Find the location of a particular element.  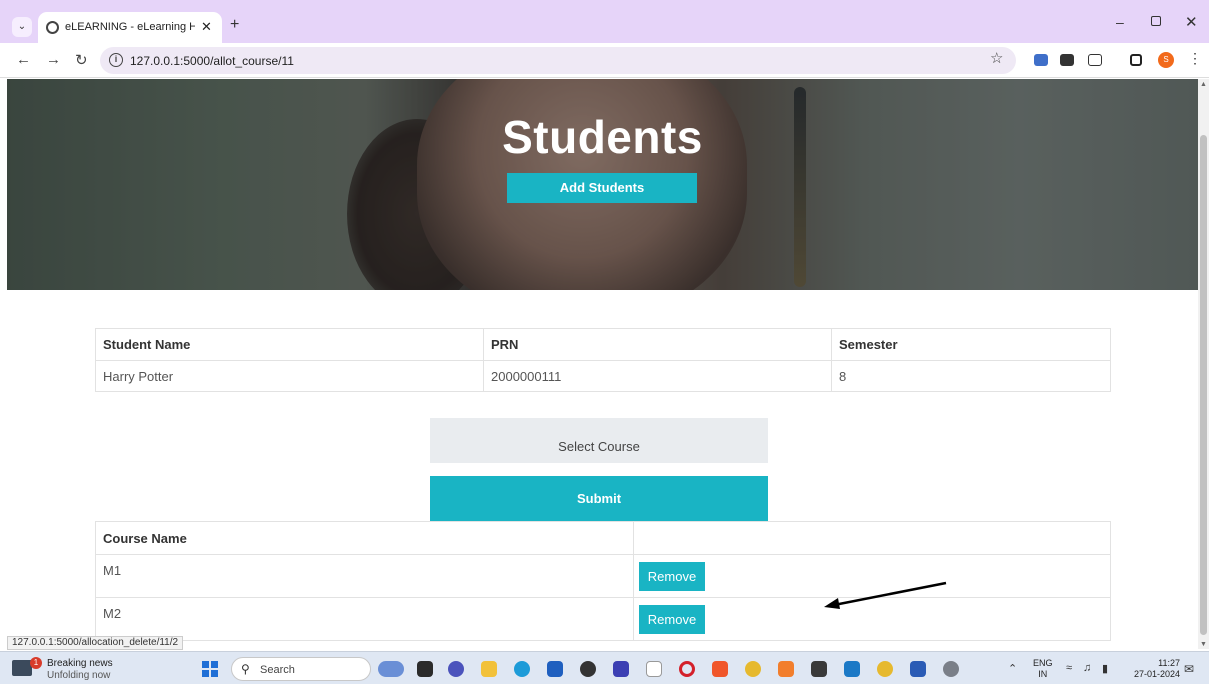

page-title: Students is located at coordinates (602, 137).